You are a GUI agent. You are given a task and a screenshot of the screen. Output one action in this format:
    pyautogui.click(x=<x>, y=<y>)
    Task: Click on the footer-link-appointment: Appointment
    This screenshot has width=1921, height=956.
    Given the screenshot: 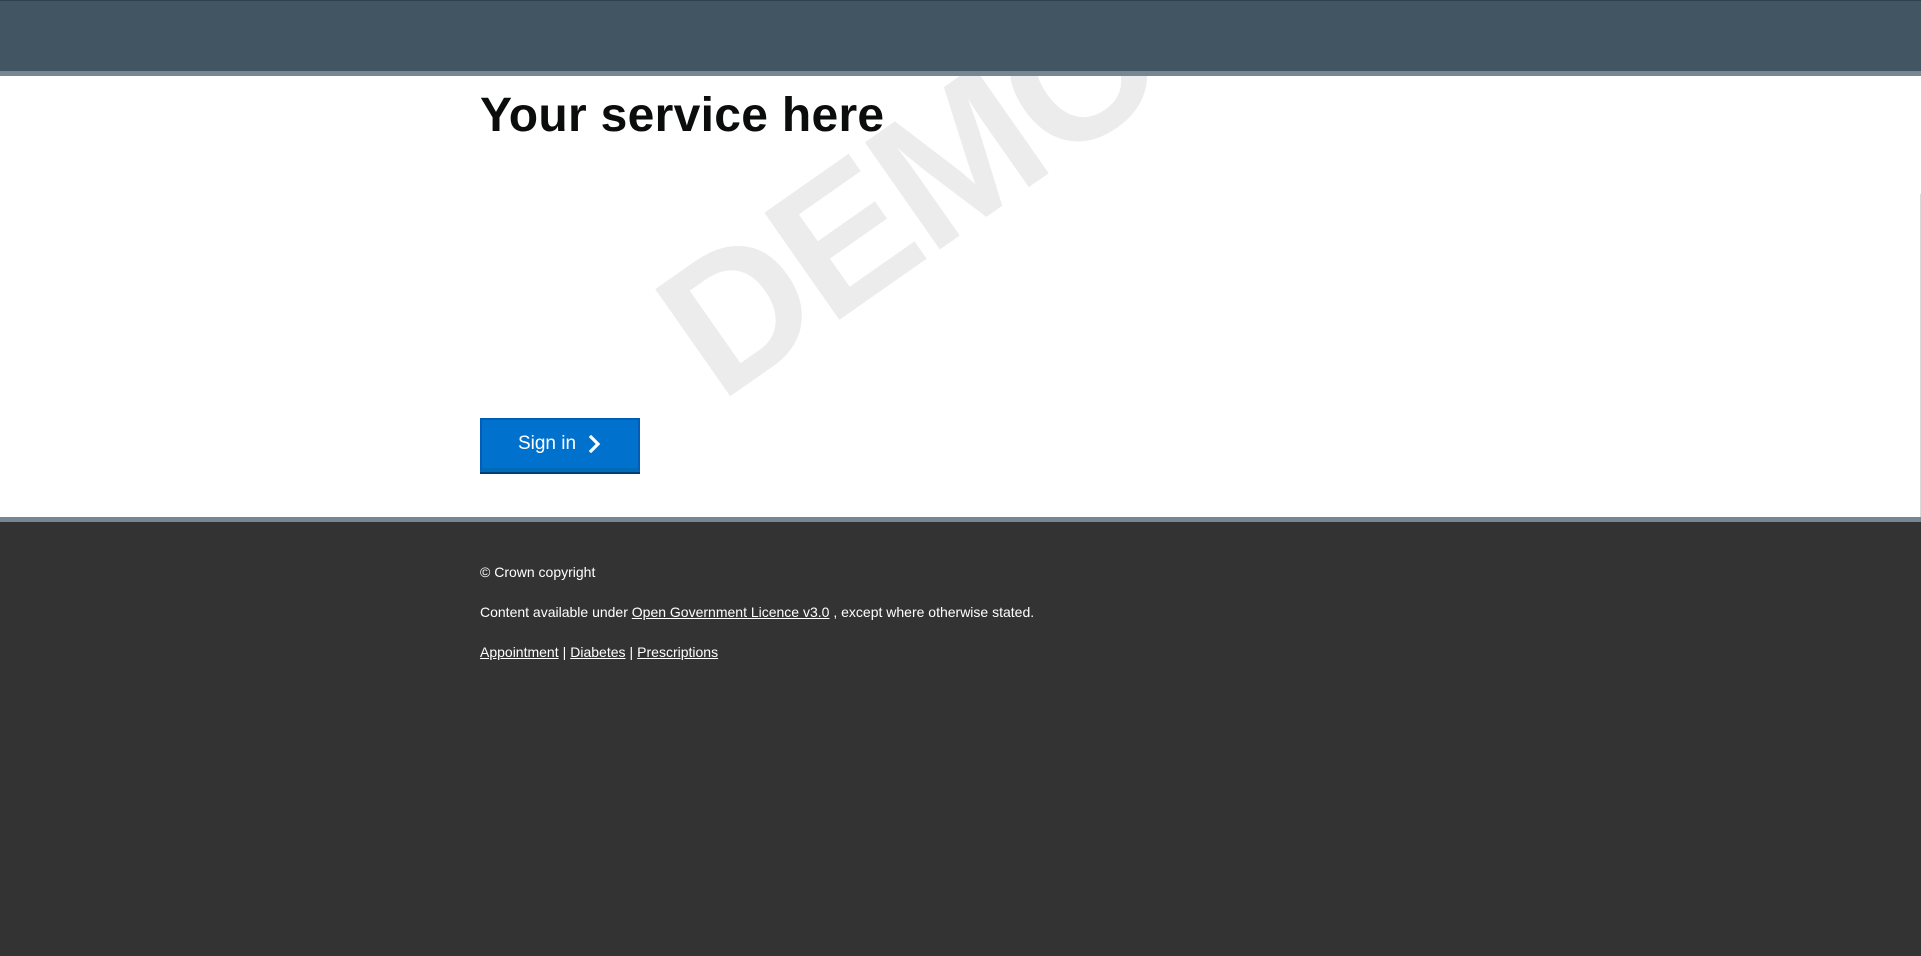 What is the action you would take?
    pyautogui.click(x=519, y=652)
    